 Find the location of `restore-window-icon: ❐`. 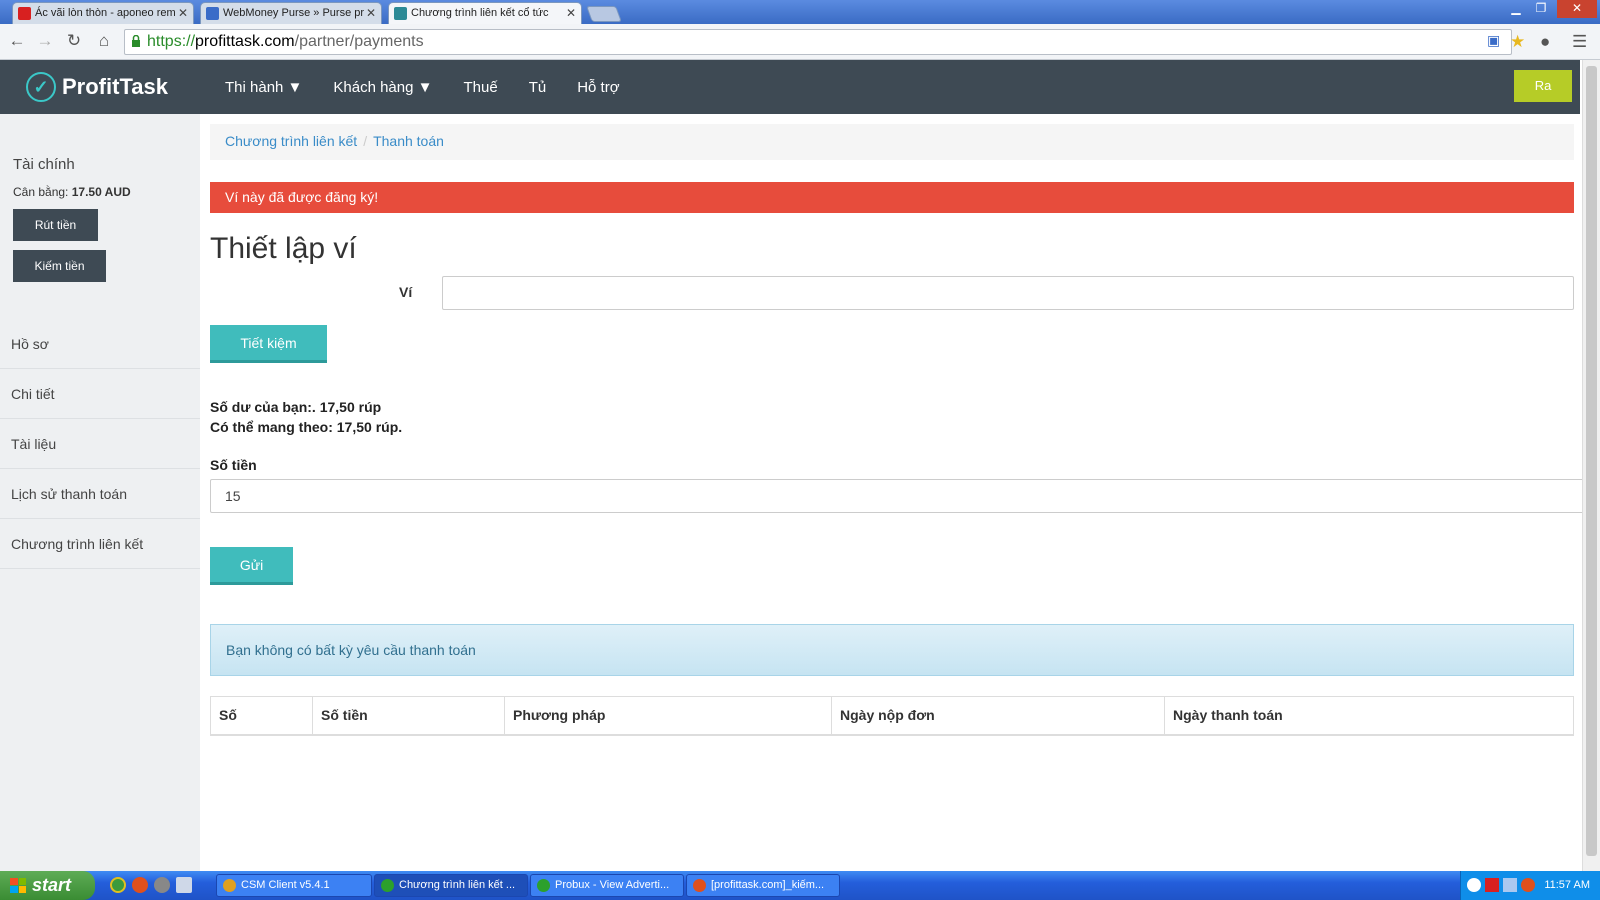

restore-window-icon: ❐ is located at coordinates (1541, 9).